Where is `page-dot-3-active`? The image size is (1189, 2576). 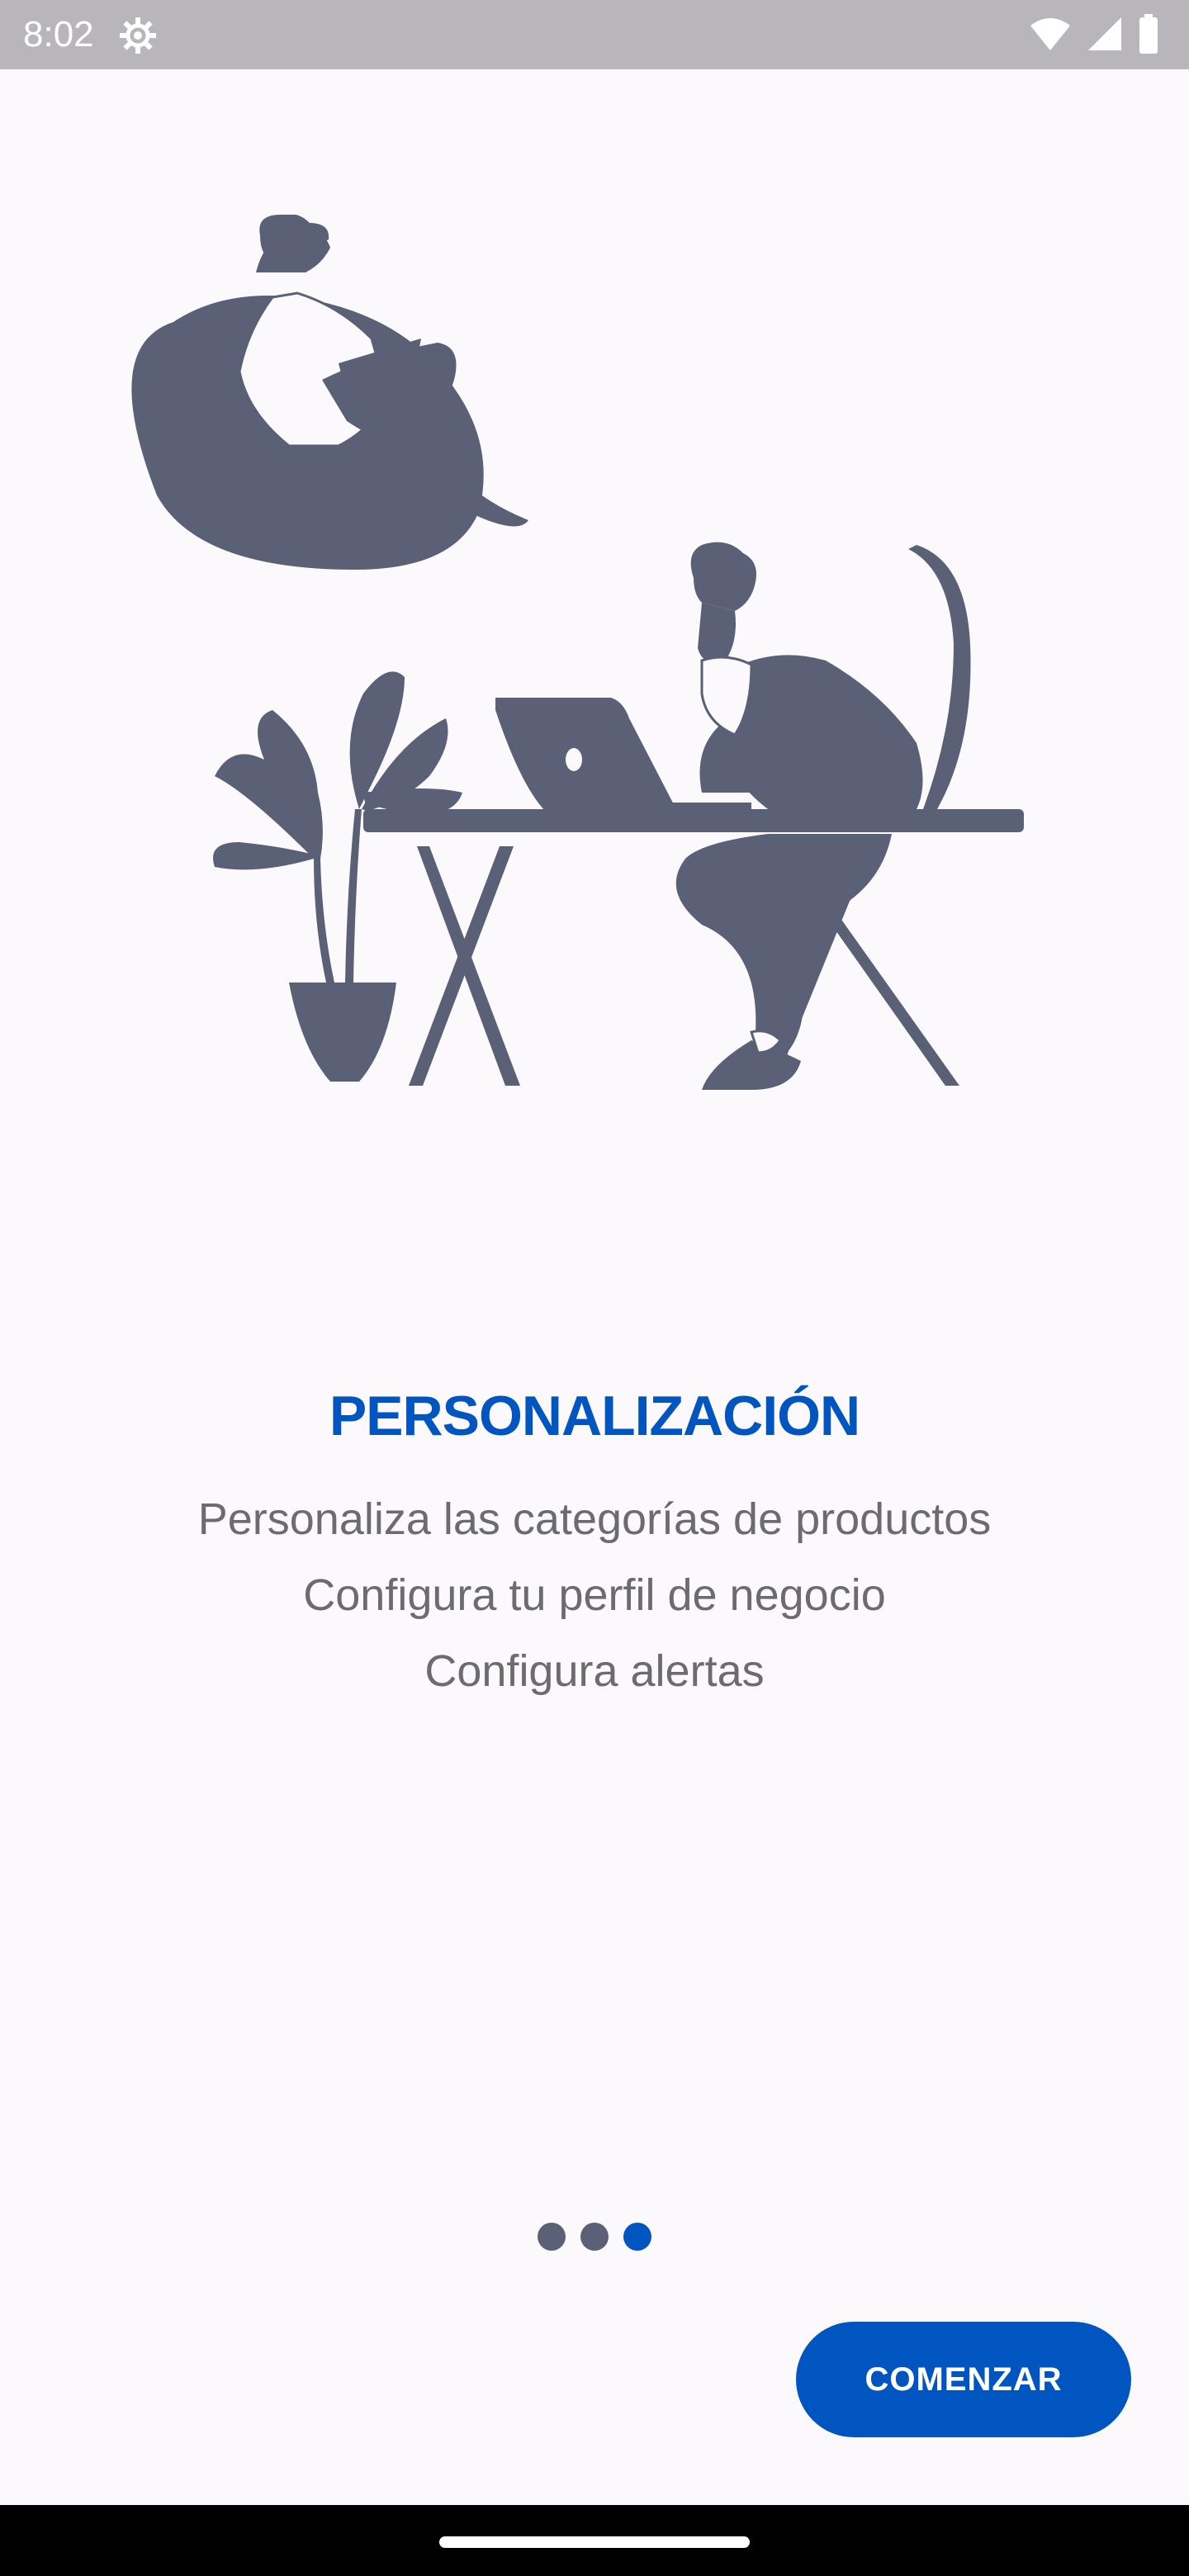
page-dot-3-active is located at coordinates (637, 2237).